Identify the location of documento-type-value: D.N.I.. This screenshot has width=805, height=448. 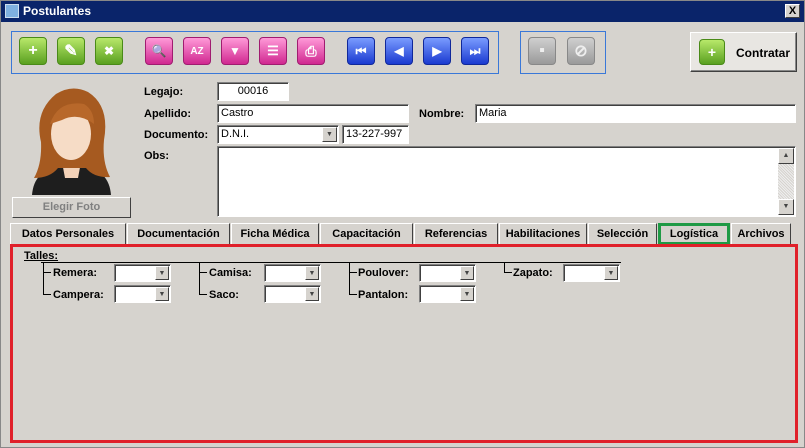
(235, 134).